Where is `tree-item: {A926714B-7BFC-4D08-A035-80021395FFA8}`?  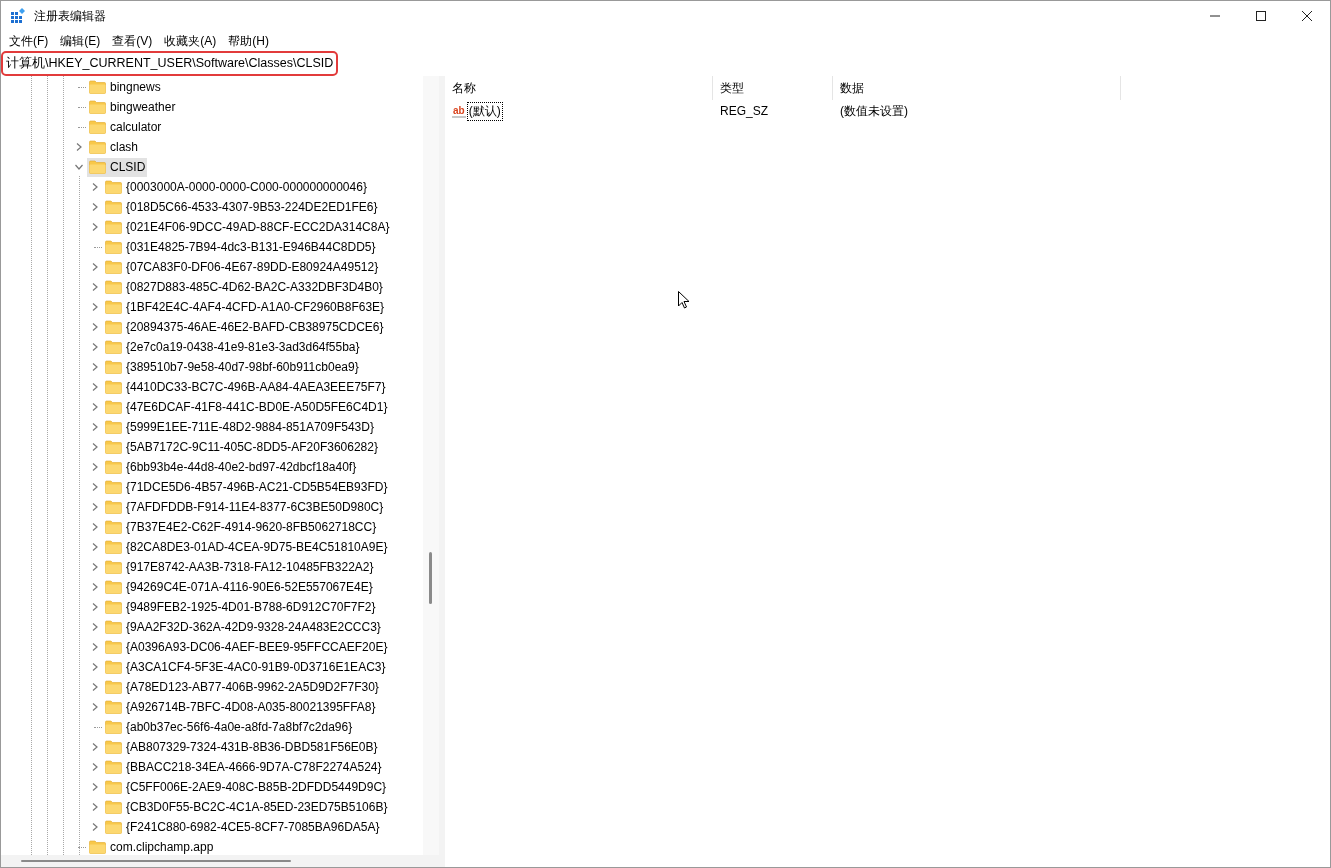
tree-item: {A926714B-7BFC-4D08-A035-80021395FFA8} is located at coordinates (240, 707).